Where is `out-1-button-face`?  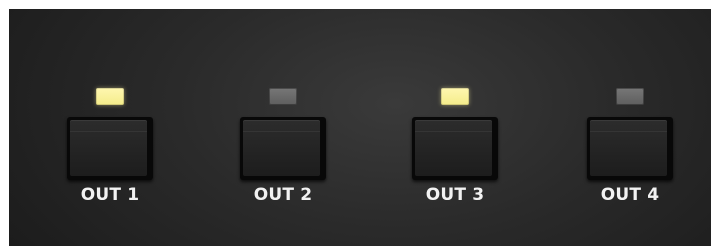
out-1-button-face is located at coordinates (108, 148).